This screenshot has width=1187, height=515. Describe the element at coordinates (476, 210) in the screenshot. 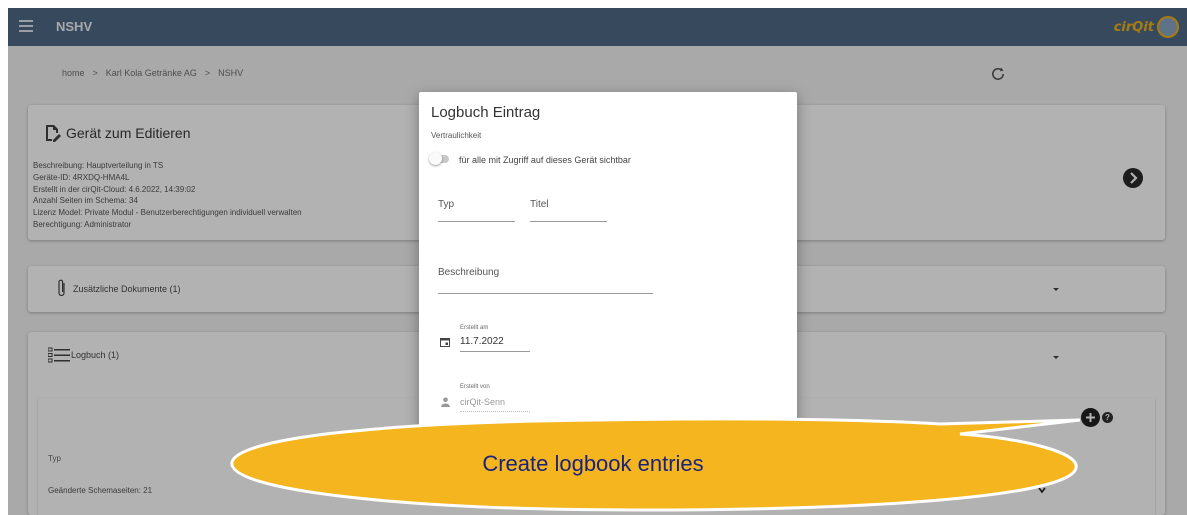

I see `typ-input: Typ` at that location.